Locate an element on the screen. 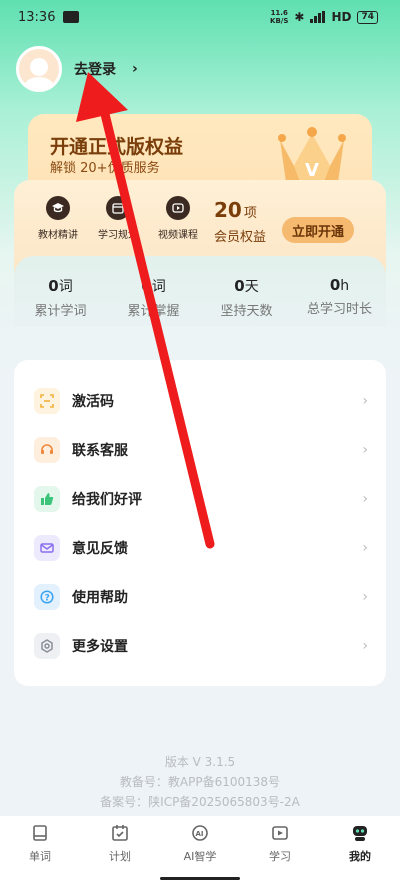  benefit-textbook: 教材精讲 is located at coordinates (58, 218).